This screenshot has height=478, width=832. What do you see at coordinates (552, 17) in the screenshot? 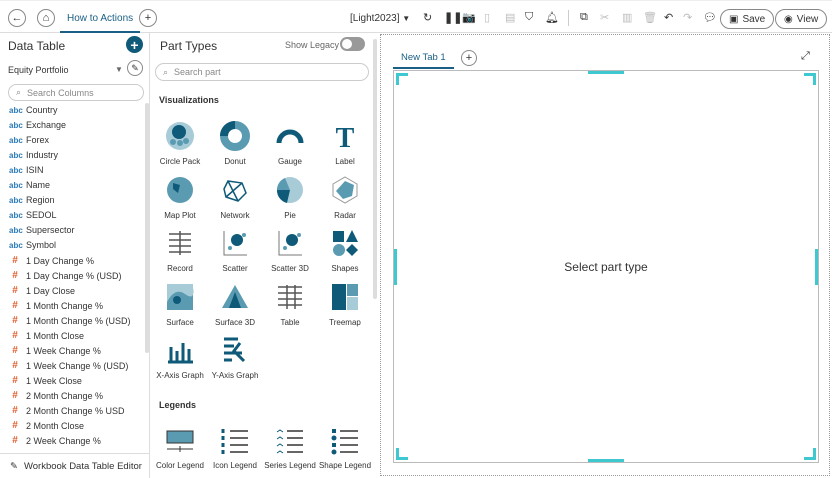
I see `bell-icon: 🔔︎` at bounding box center [552, 17].